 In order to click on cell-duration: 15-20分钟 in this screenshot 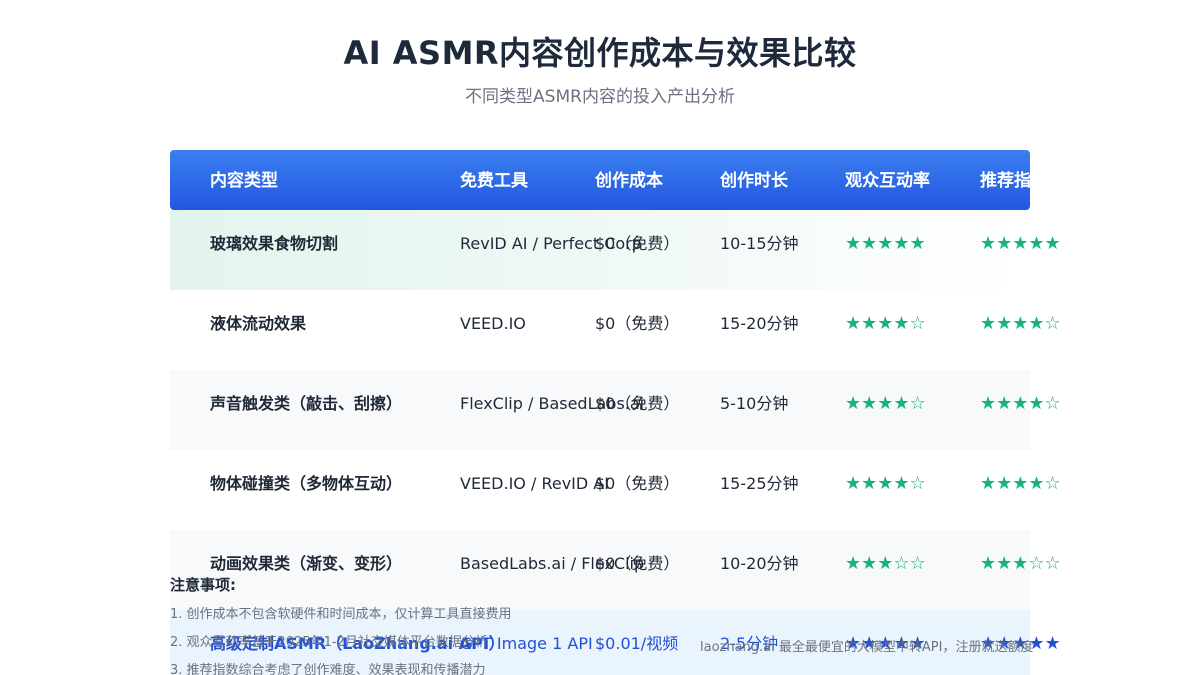, I will do `click(759, 323)`.